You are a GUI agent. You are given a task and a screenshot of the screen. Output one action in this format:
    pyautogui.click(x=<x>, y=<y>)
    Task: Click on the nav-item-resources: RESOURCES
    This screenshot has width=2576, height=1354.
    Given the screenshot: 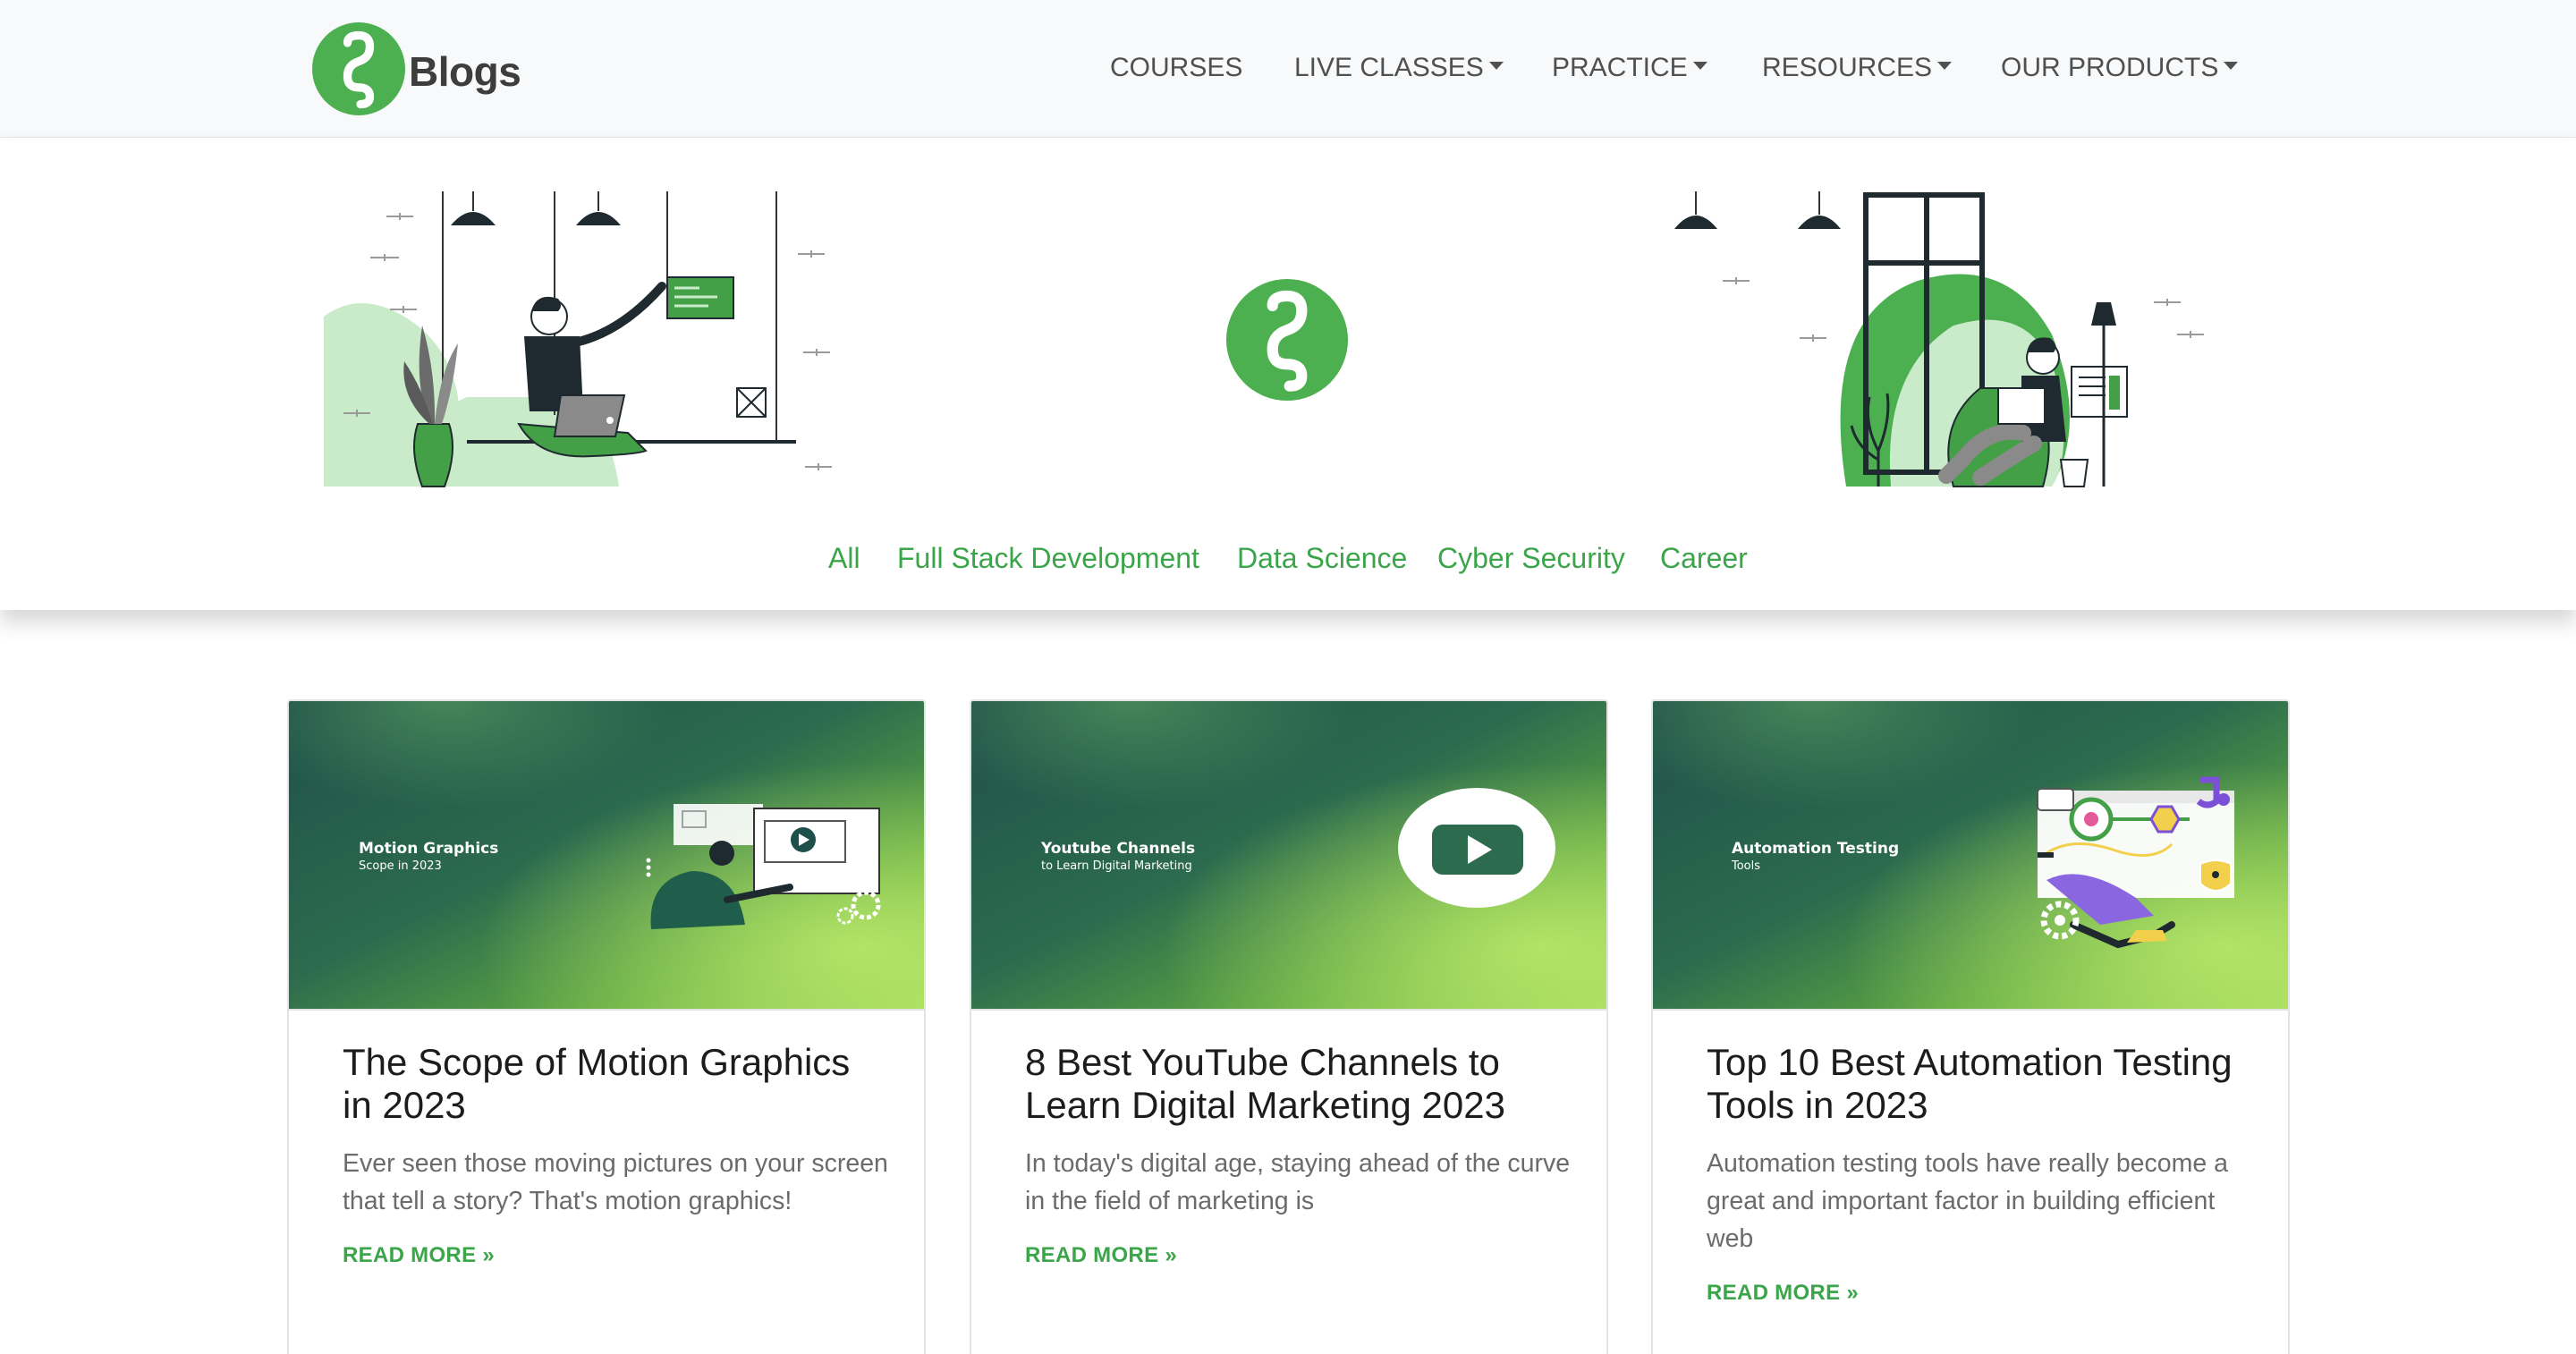 What is the action you would take?
    pyautogui.click(x=1857, y=68)
    